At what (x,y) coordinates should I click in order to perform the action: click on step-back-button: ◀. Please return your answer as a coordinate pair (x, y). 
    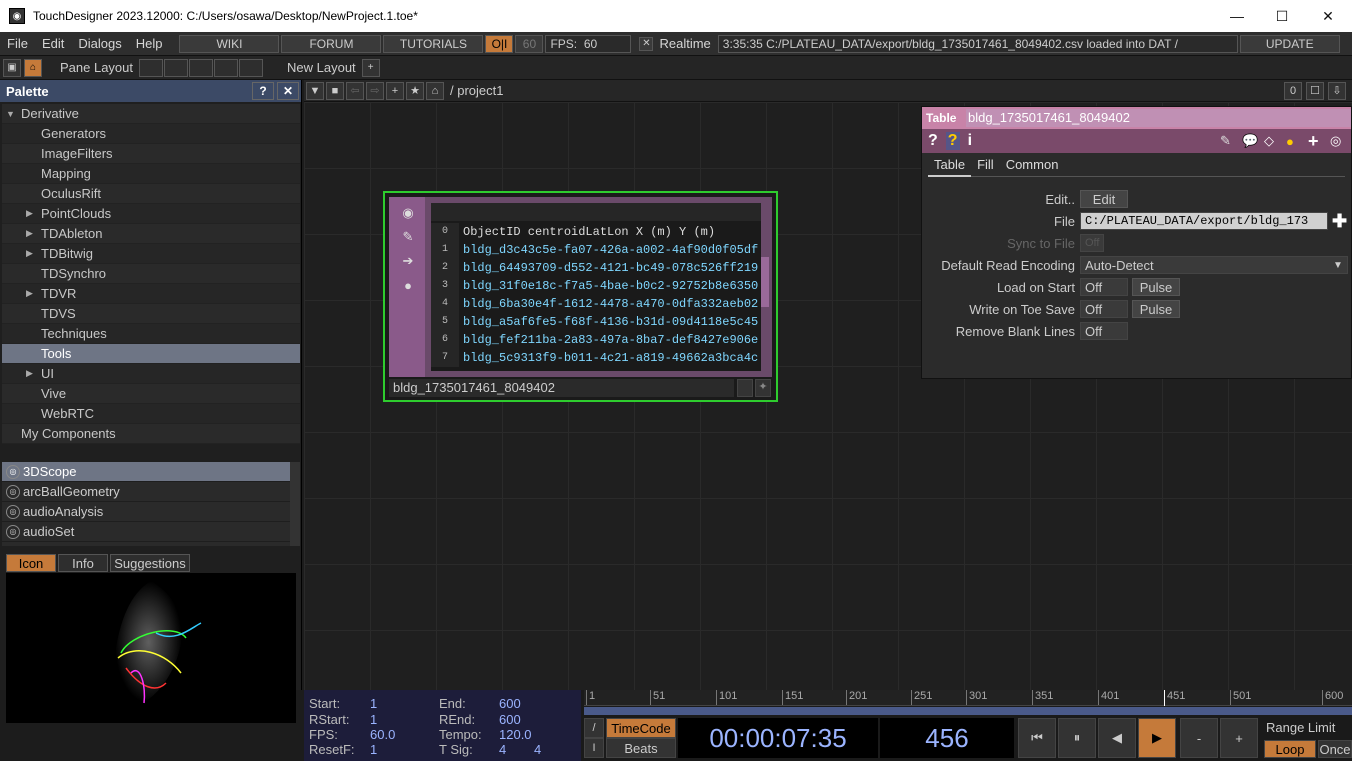
    Looking at the image, I should click on (1117, 738).